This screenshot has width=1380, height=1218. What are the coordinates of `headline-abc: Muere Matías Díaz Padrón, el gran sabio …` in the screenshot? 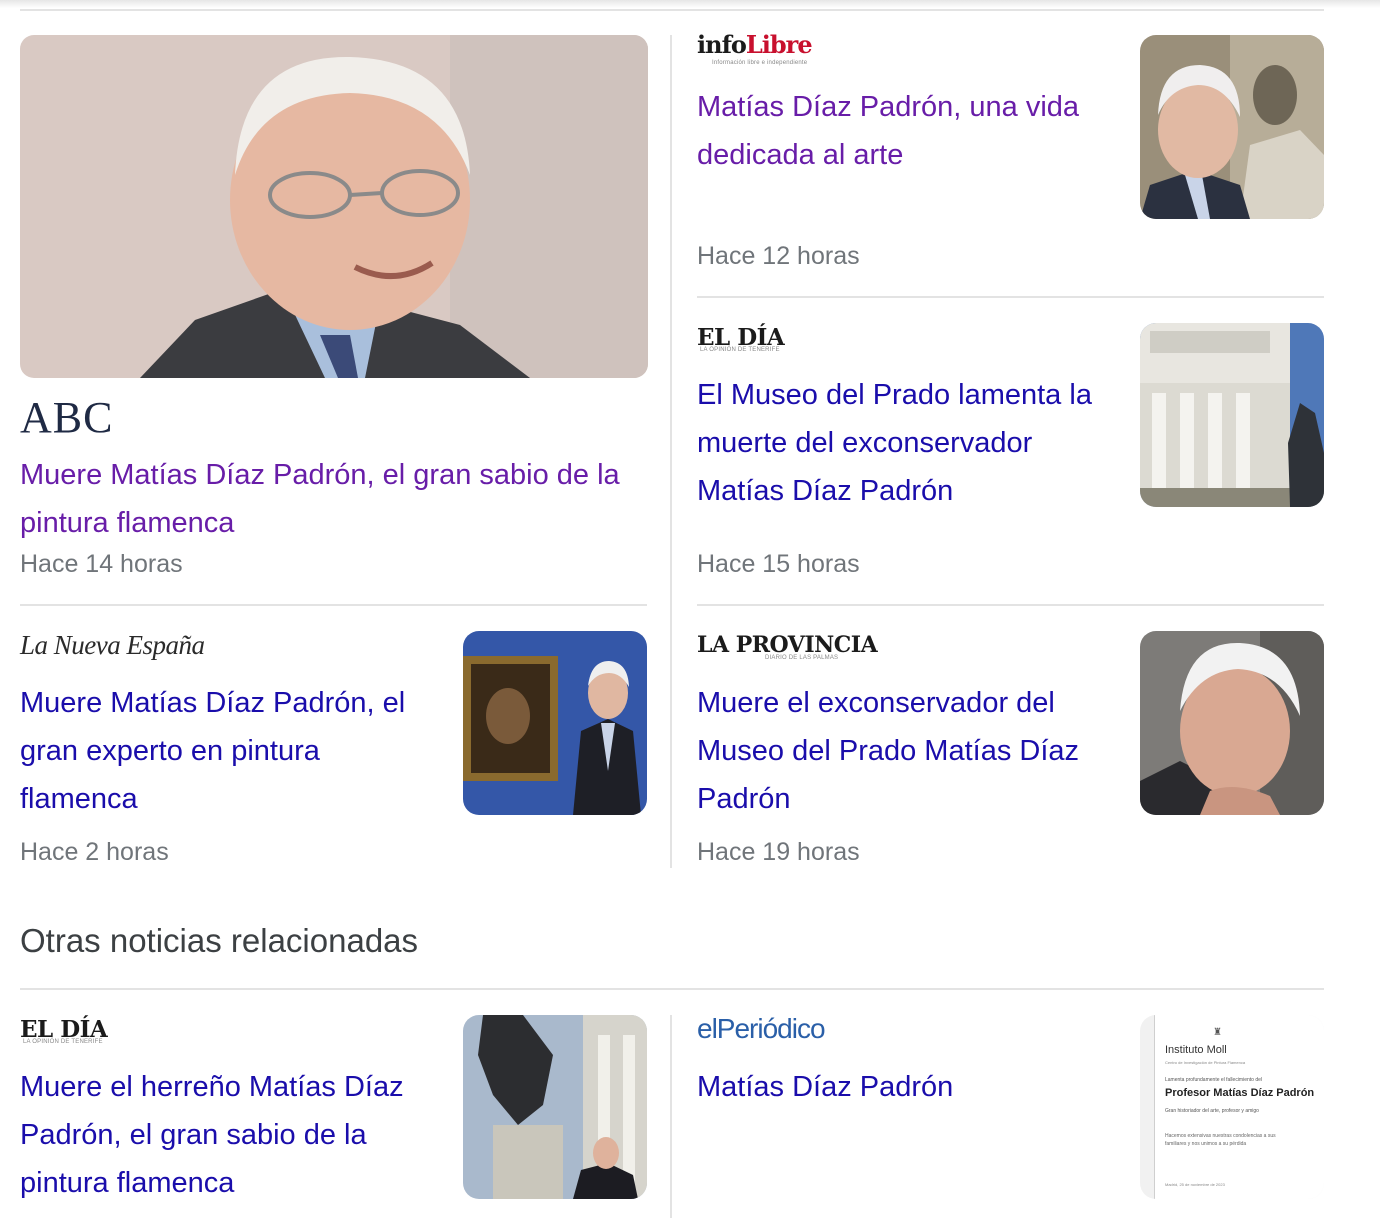 It's located at (325, 499).